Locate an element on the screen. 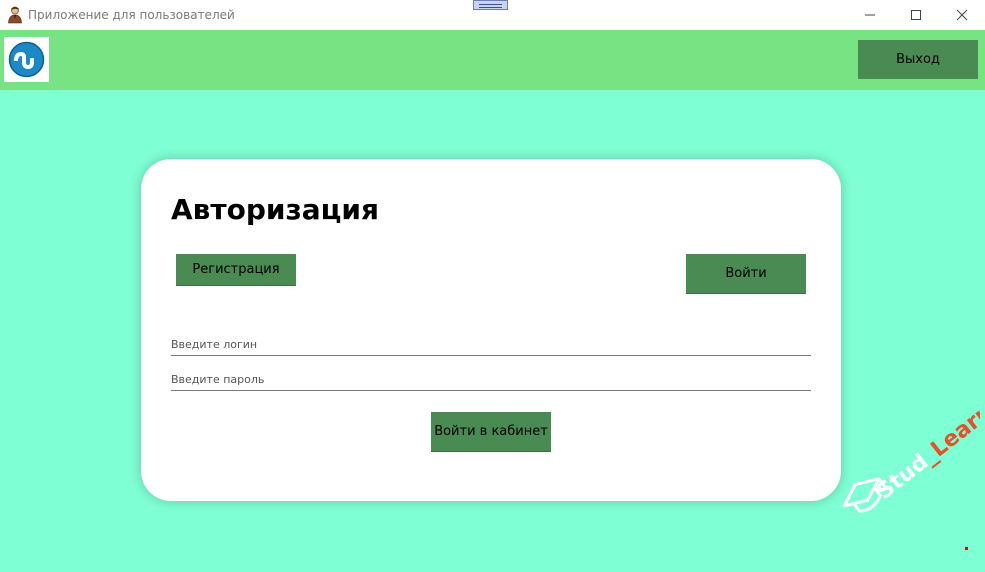 The image size is (985, 572). close-icon is located at coordinates (962, 15).